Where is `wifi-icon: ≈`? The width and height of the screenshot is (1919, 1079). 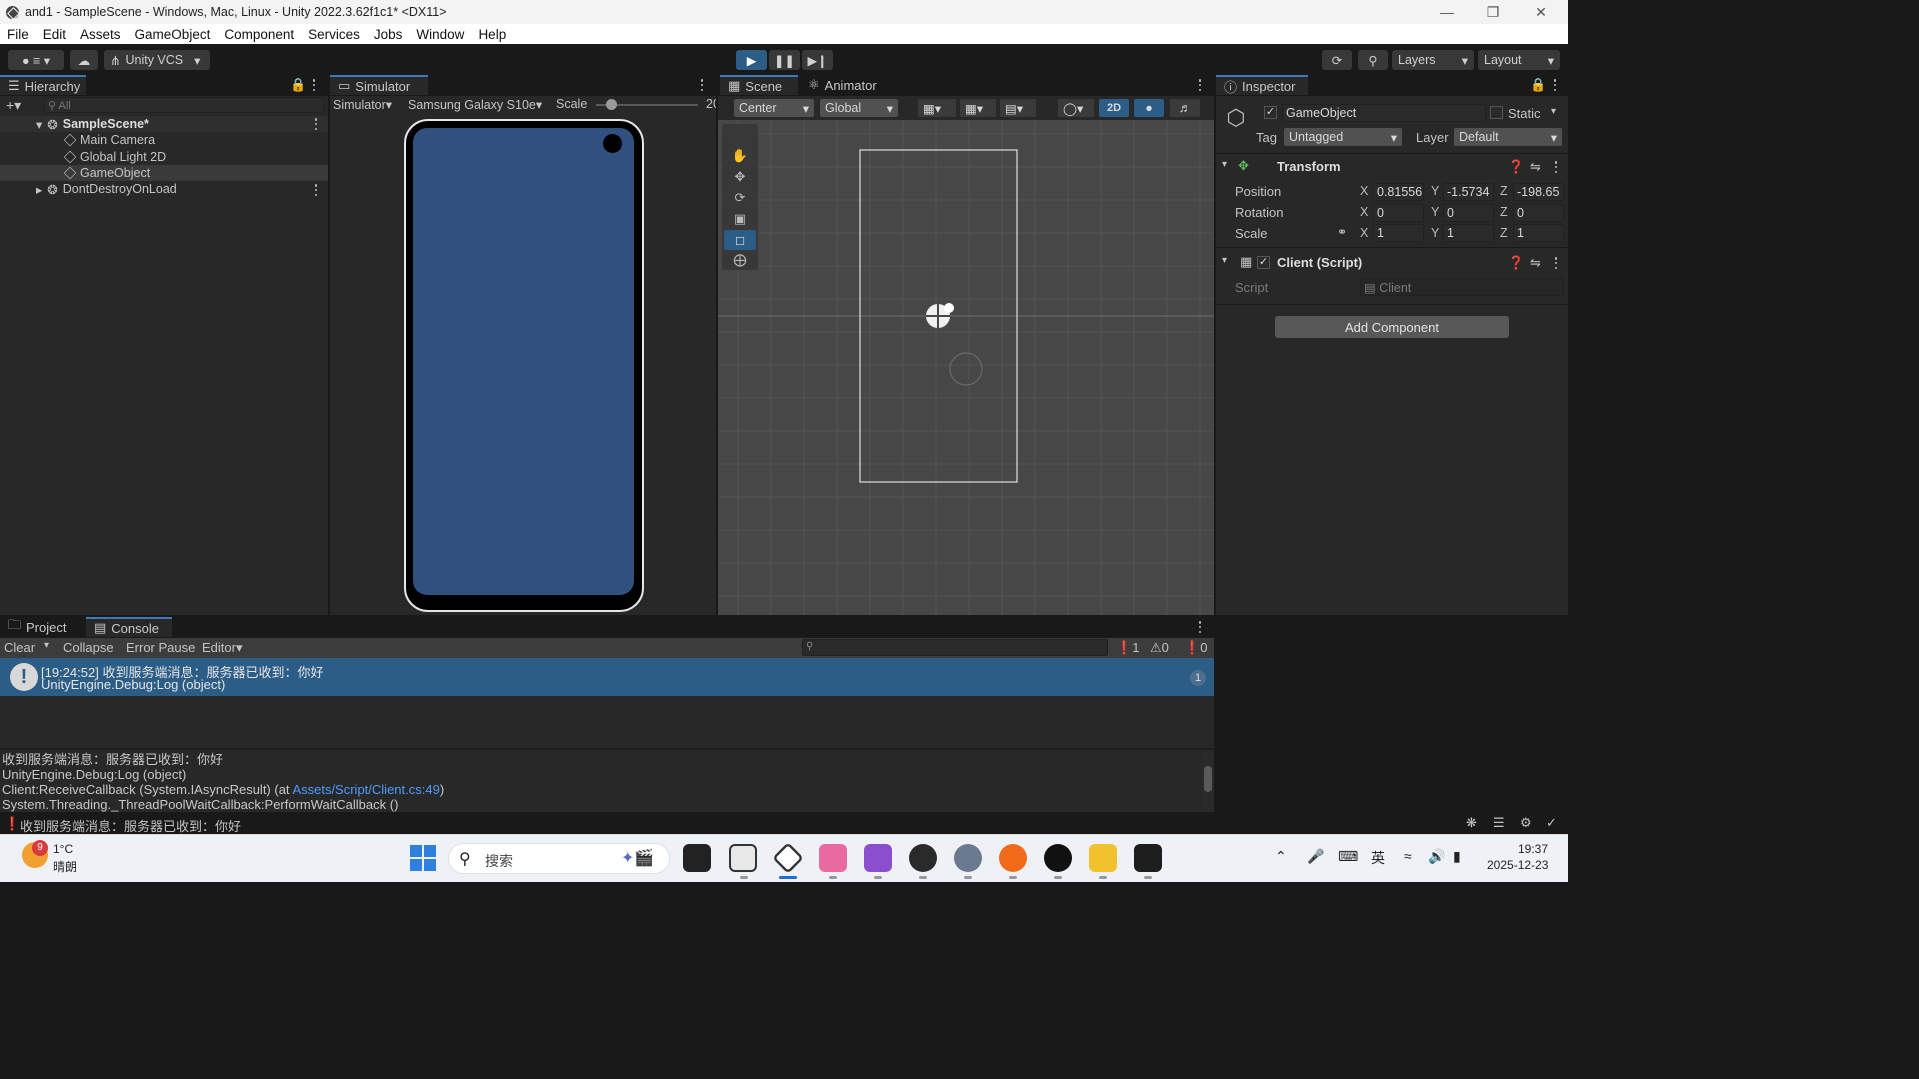 wifi-icon: ≈ is located at coordinates (1408, 856).